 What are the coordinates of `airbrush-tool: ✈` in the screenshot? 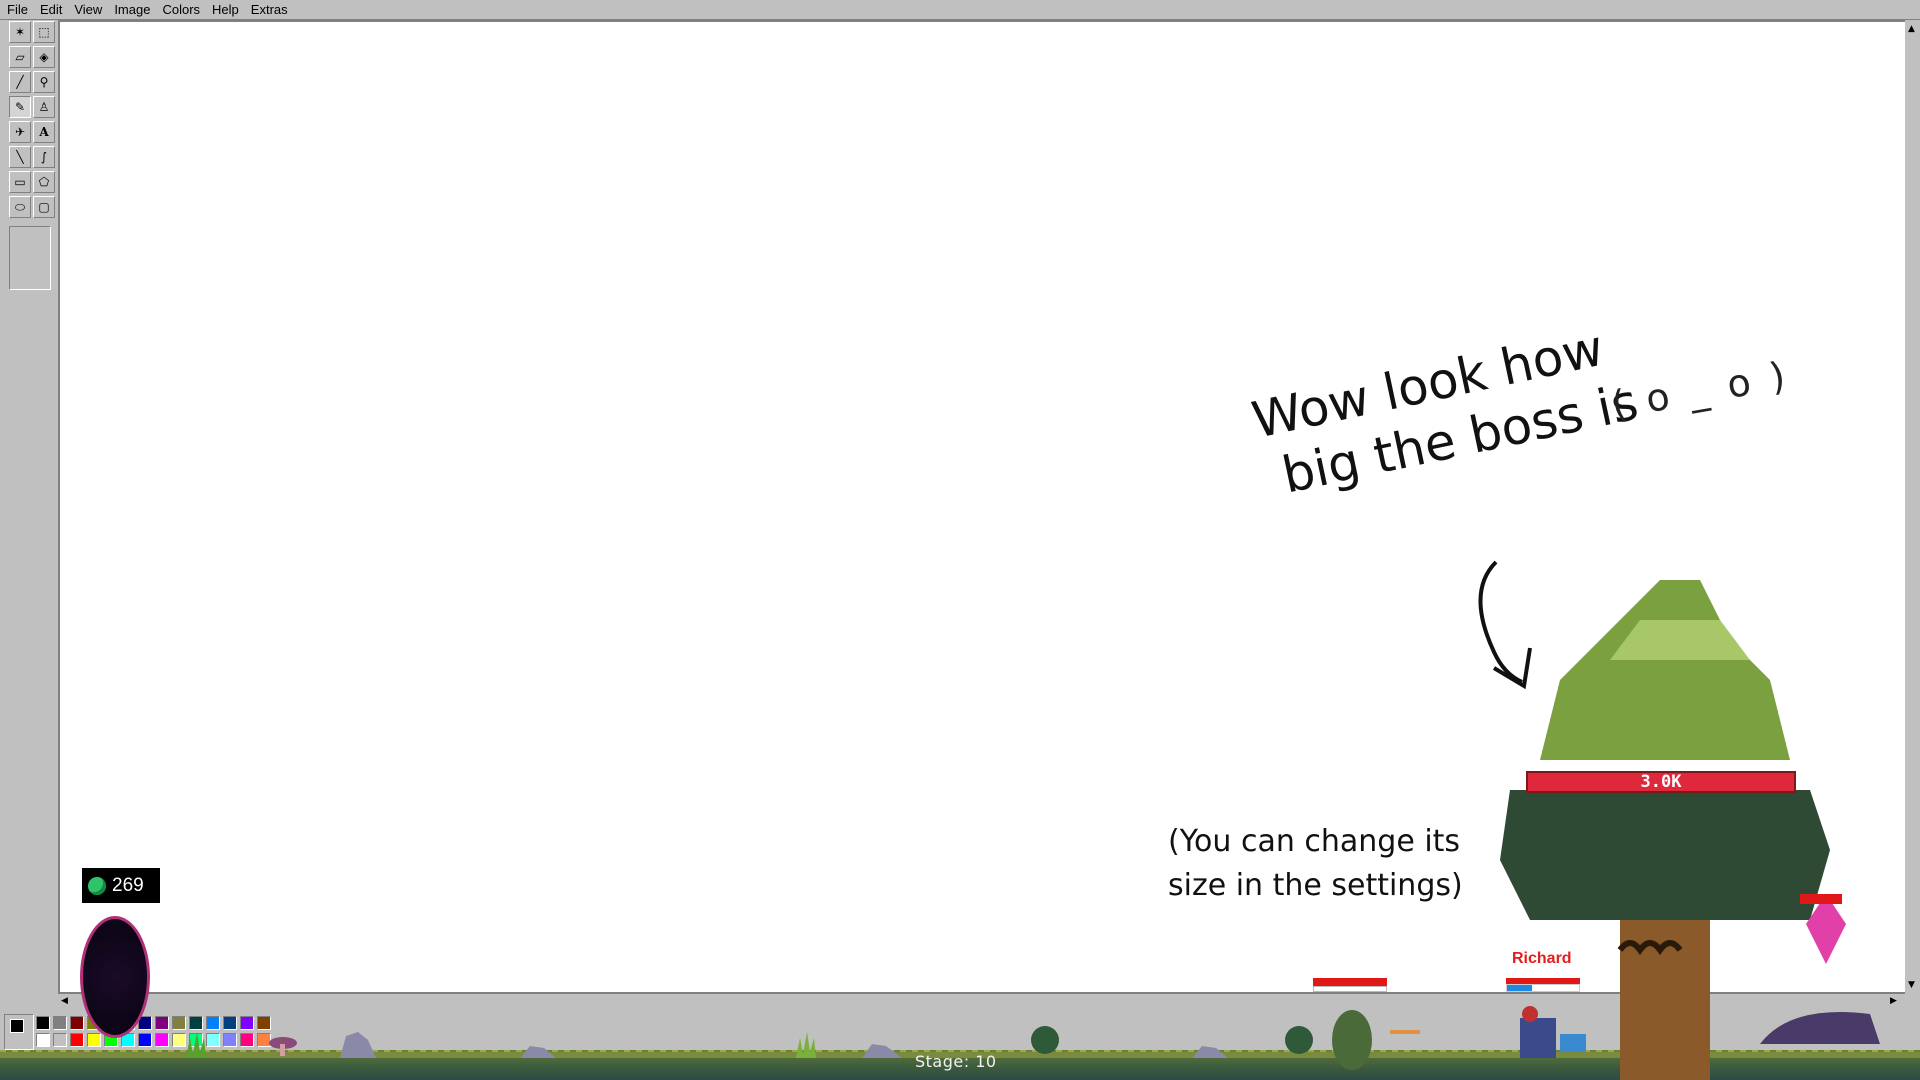 It's located at (20, 132).